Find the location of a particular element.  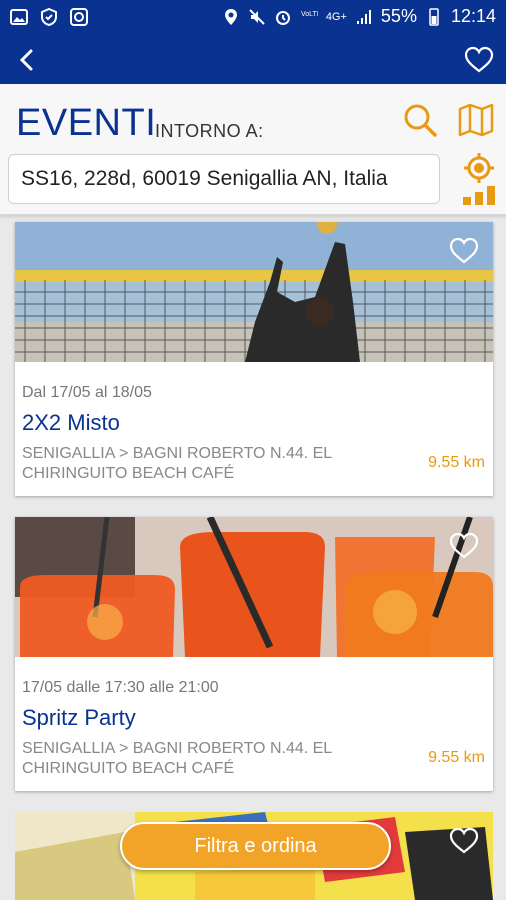

location-field: SS16, 228d, 60019 Senigallia AN, Italia is located at coordinates (224, 179).